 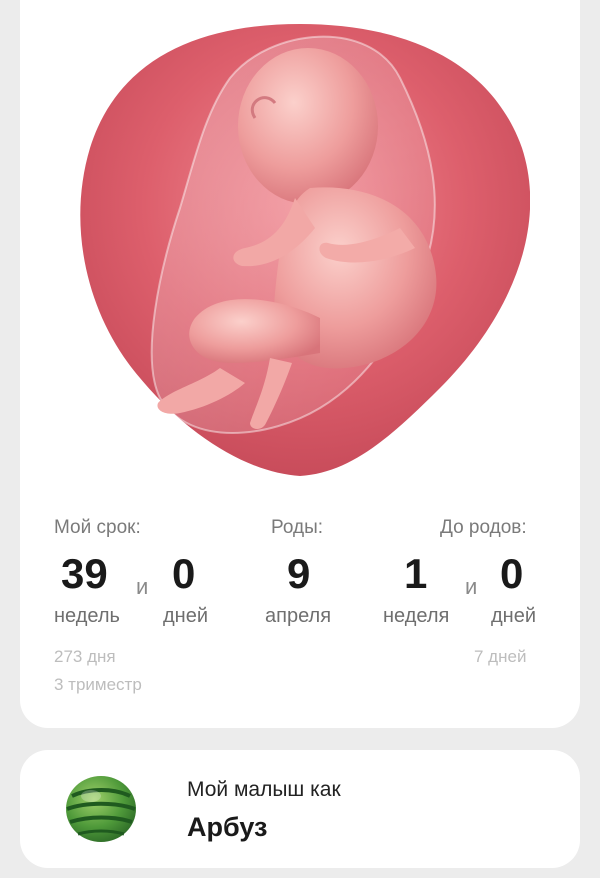 I want to click on countdown-days-unit: дней, so click(x=514, y=616).